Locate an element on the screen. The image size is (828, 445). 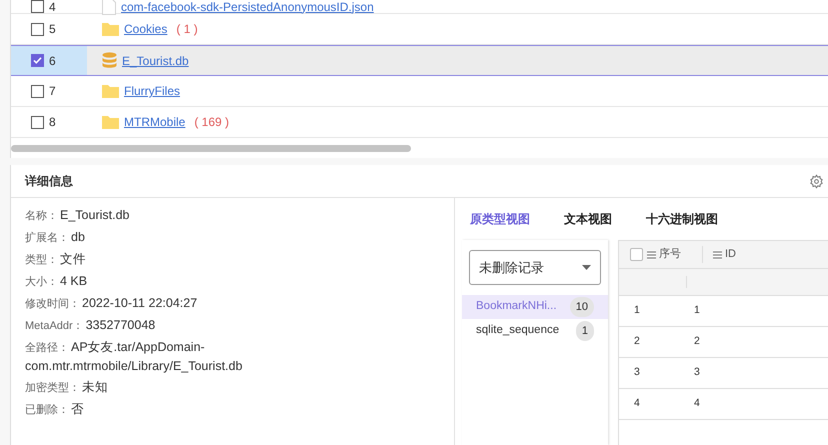
detail-field: 扩展名： db is located at coordinates (175, 237).